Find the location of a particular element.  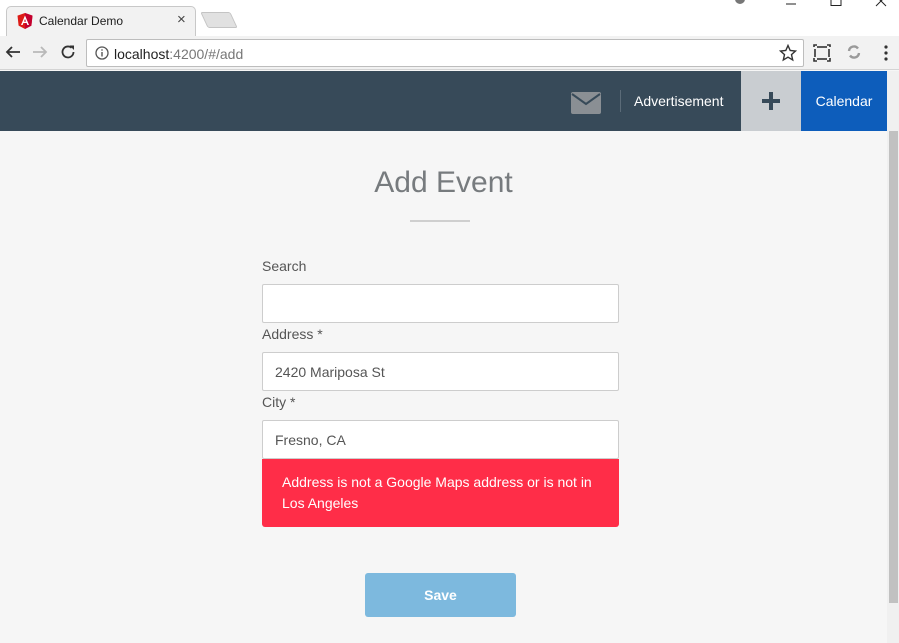

scrollbar is located at coordinates (893, 357).